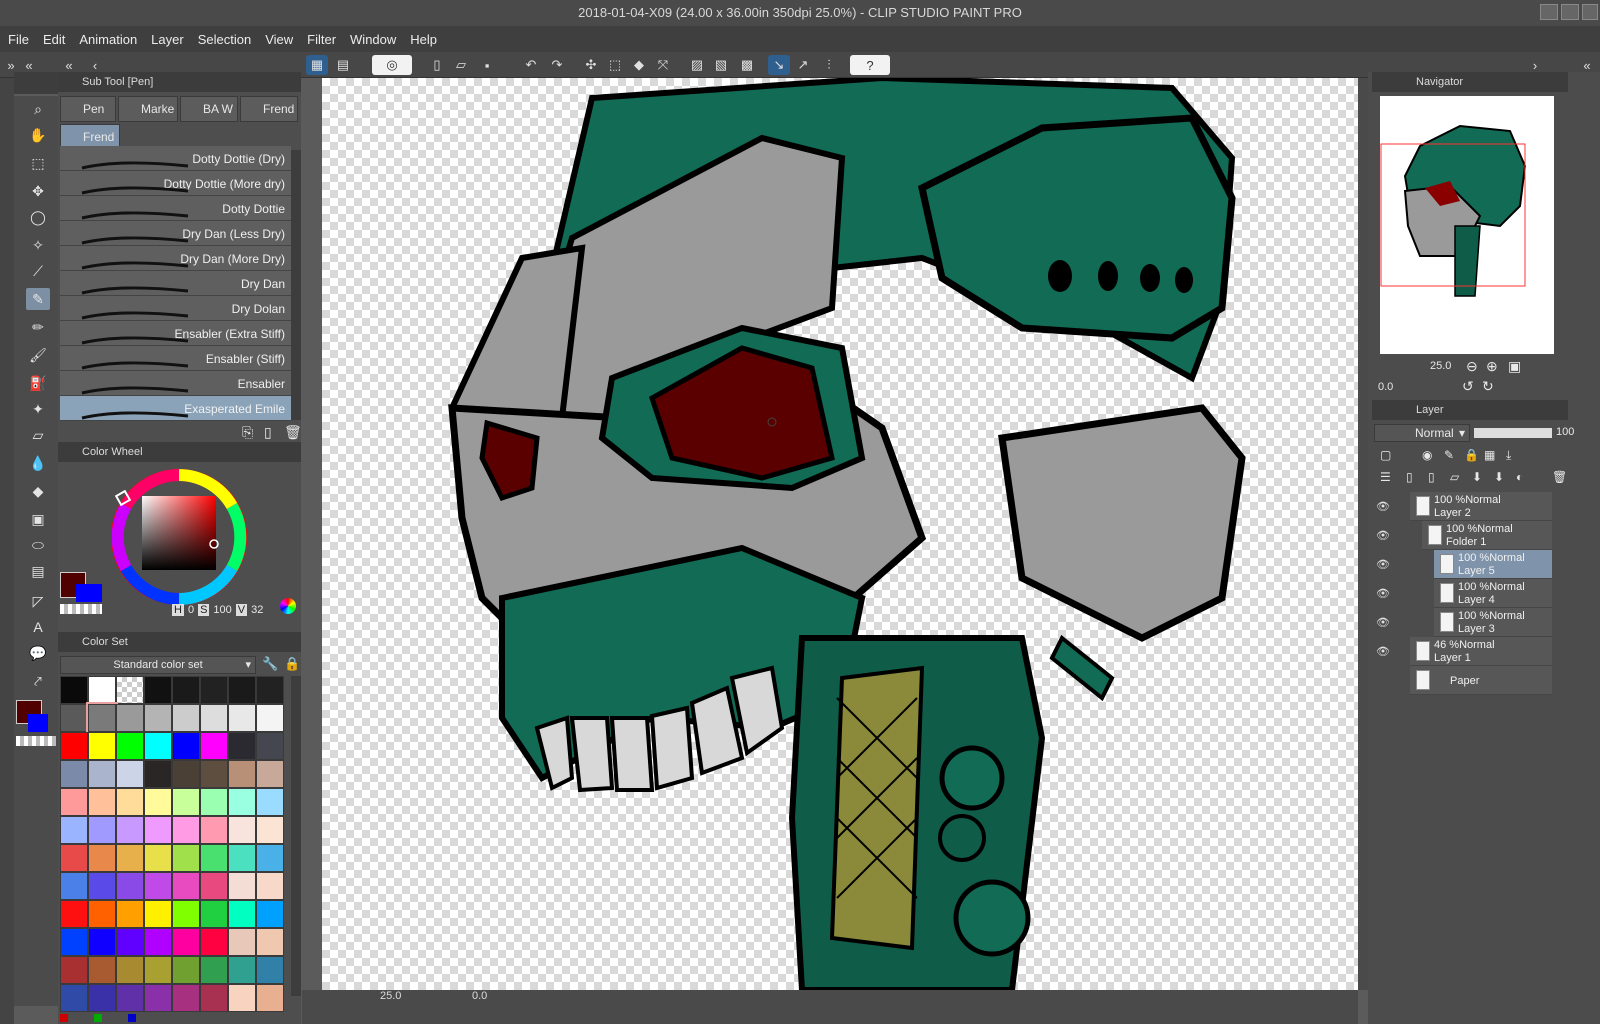  I want to click on decoration-tool-icon: ✦, so click(38, 409).